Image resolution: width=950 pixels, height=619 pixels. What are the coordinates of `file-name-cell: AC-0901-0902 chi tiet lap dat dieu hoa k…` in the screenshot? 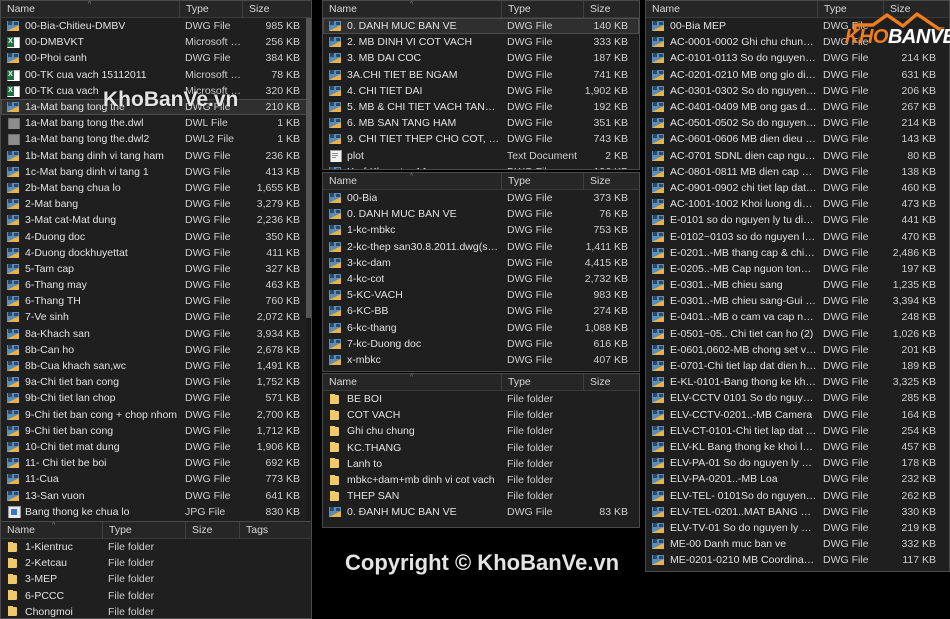 It's located at (731, 188).